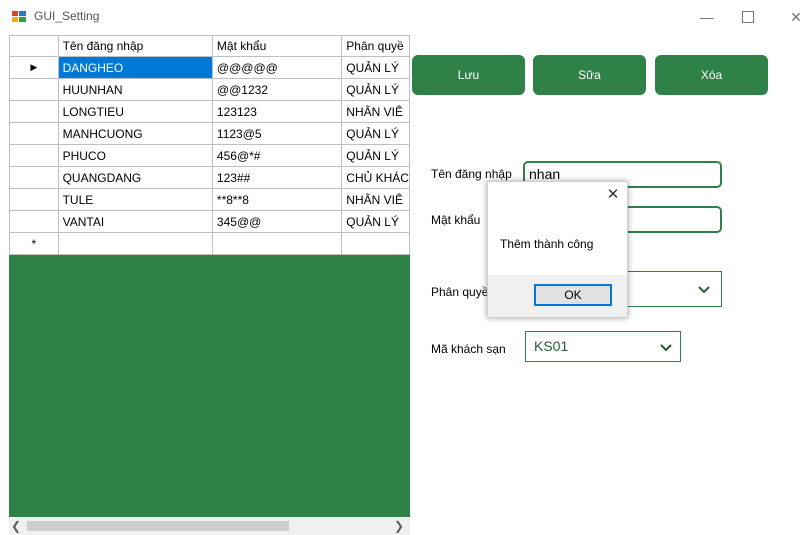 This screenshot has height=535, width=806. I want to click on table-row: HUUNHAN @@1232 QUẢN LÝ, so click(209, 89).